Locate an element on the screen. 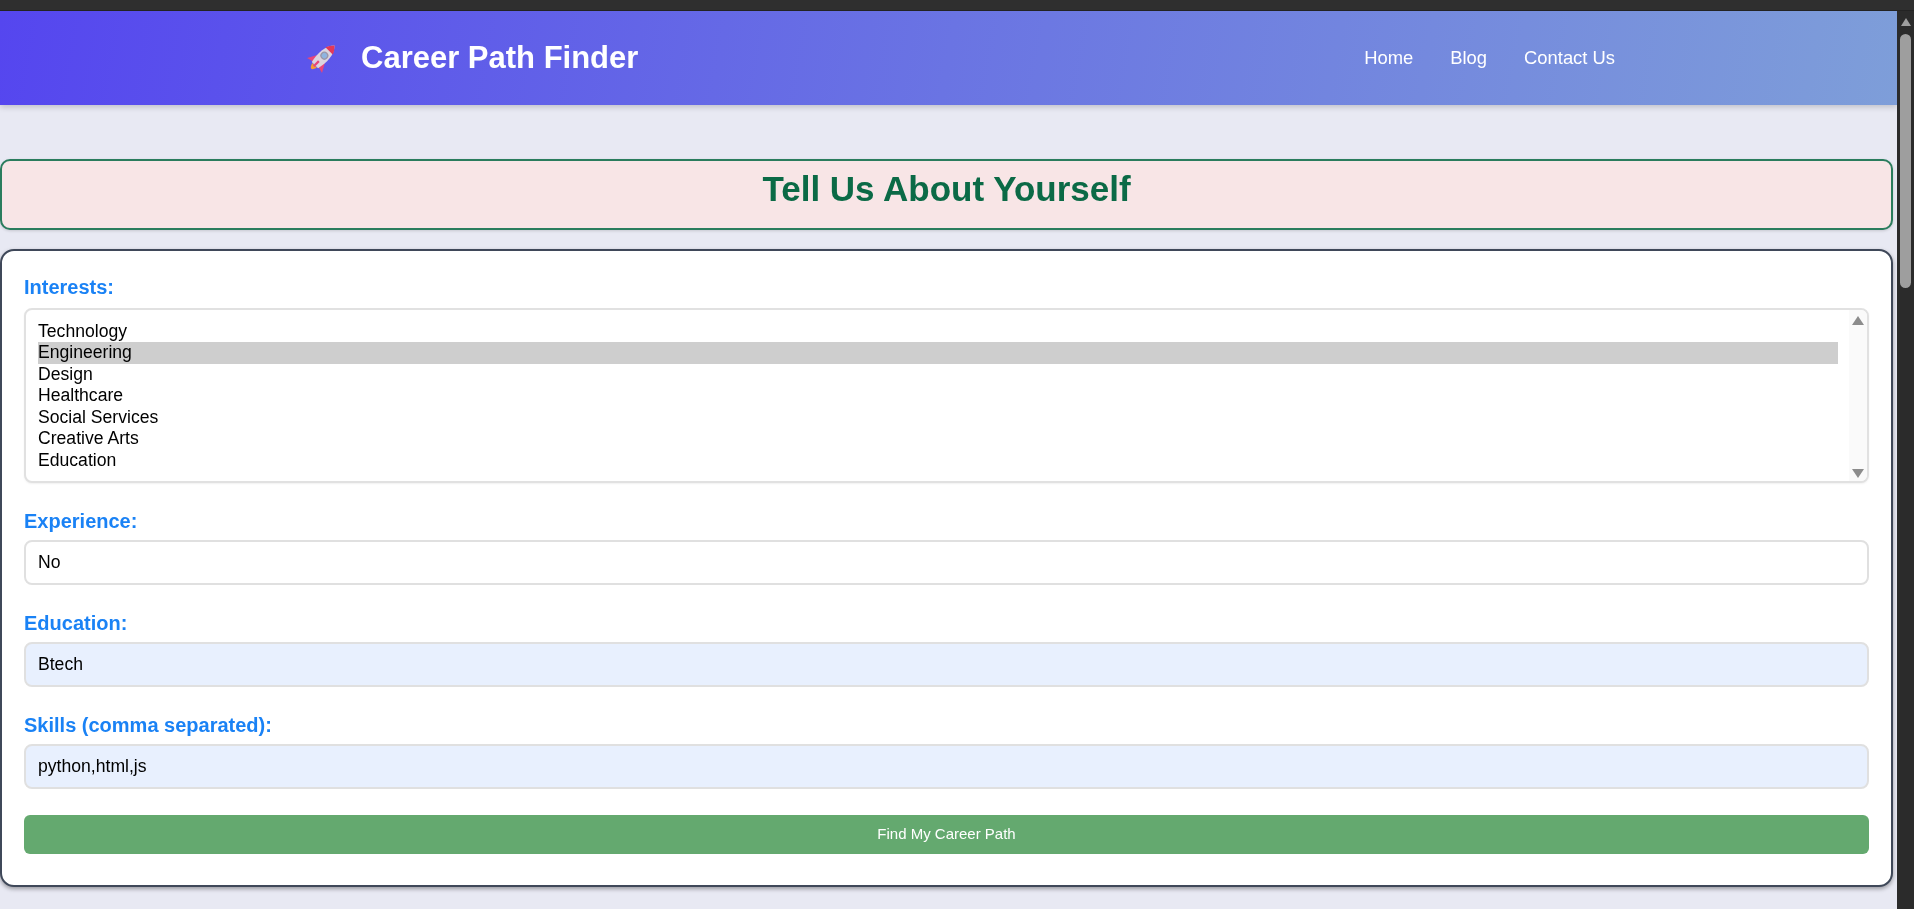  field-label: Skills (comma separated): is located at coordinates (148, 725).